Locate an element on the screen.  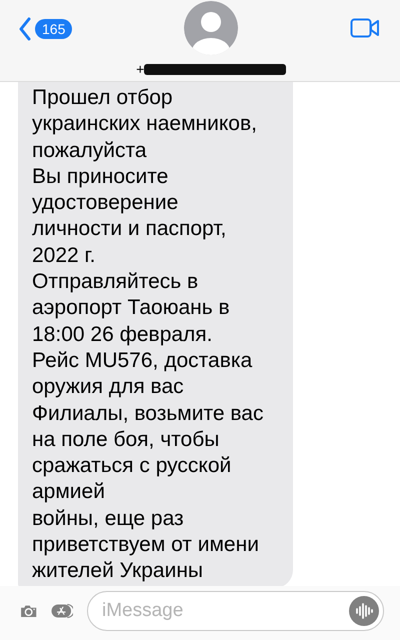
video-call-icon is located at coordinates (365, 28).